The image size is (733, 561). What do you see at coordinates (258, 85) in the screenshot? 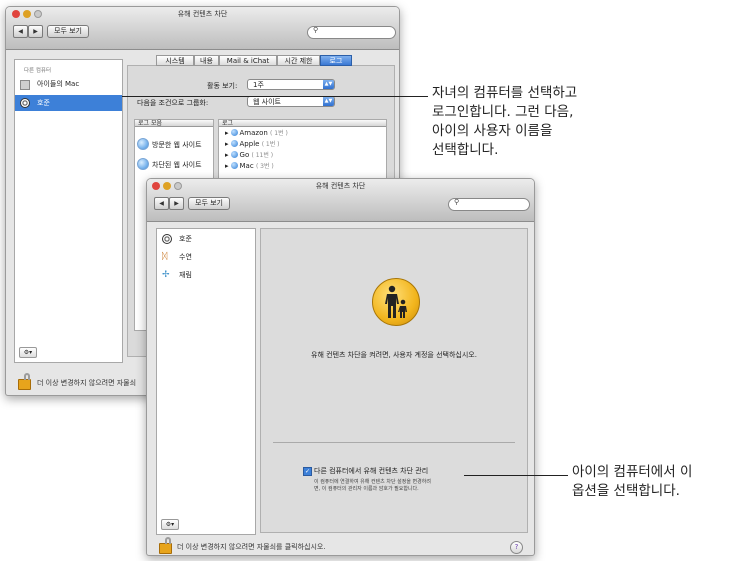
I see `activity-value: 1주` at bounding box center [258, 85].